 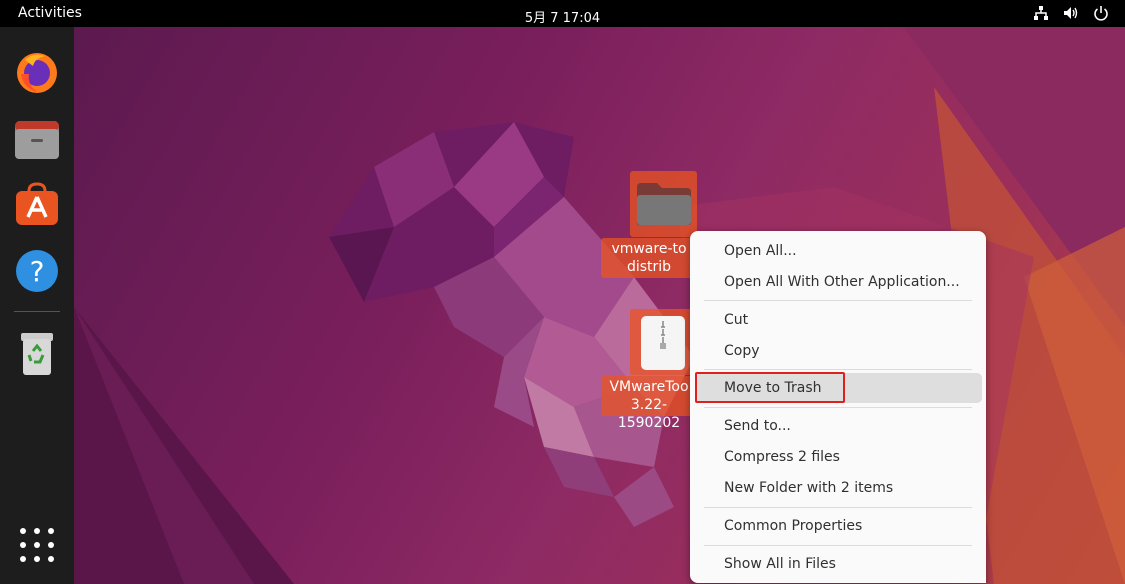 I want to click on show-apps-icon, so click(x=37, y=545).